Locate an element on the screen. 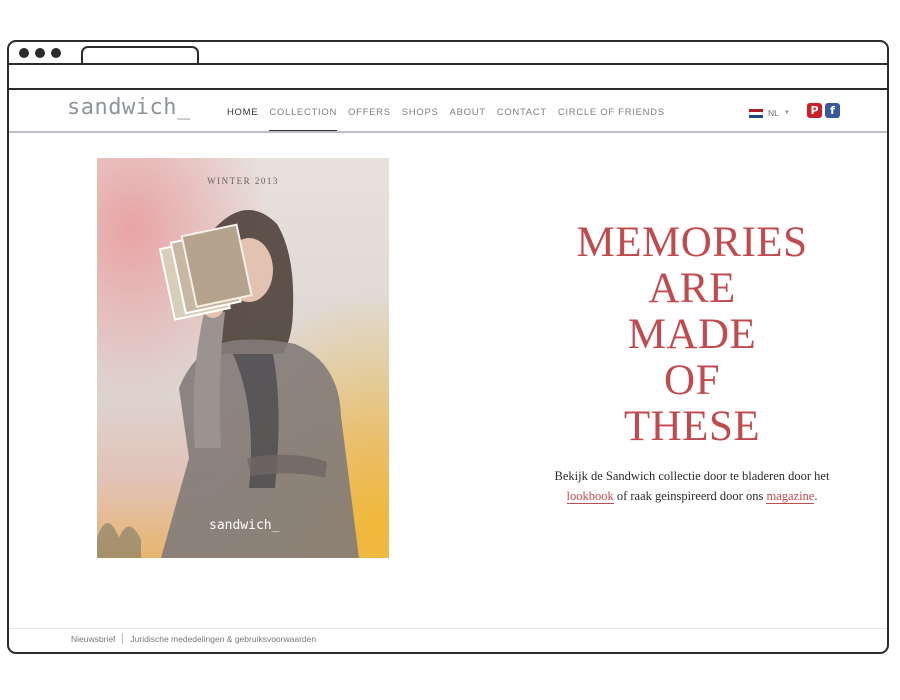  maximize-dot is located at coordinates (56, 53).